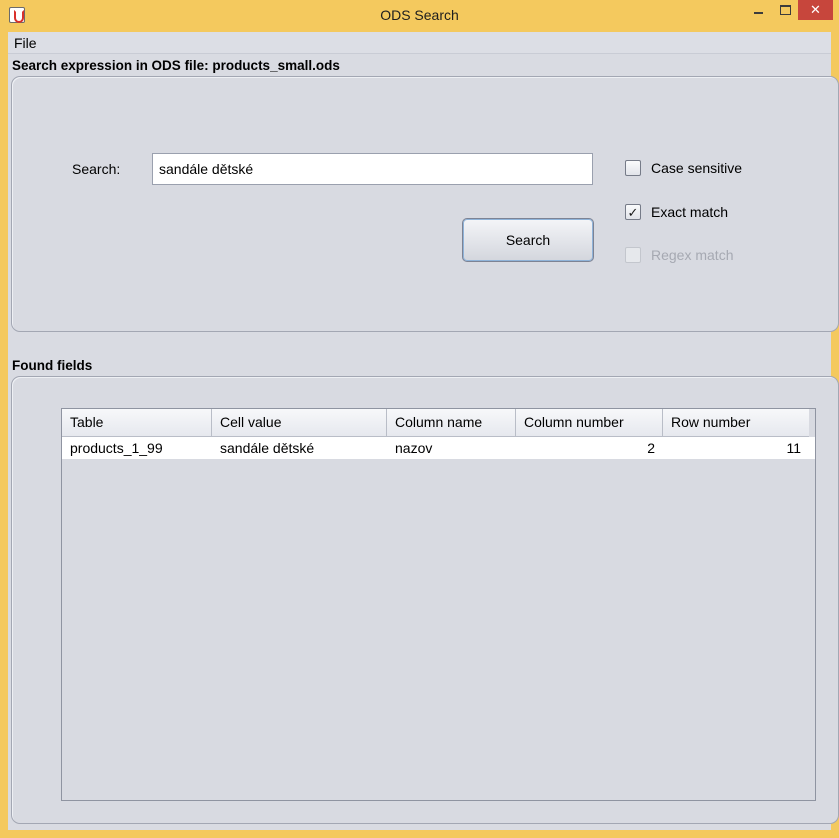  I want to click on menu-bar: File, so click(419, 43).